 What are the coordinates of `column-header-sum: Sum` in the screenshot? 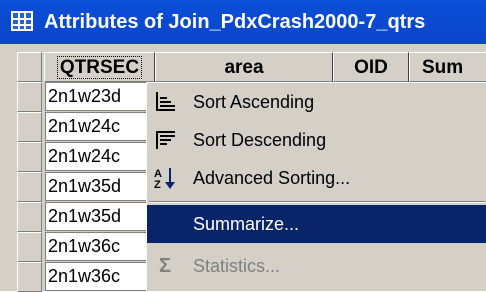 It's located at (447, 67).